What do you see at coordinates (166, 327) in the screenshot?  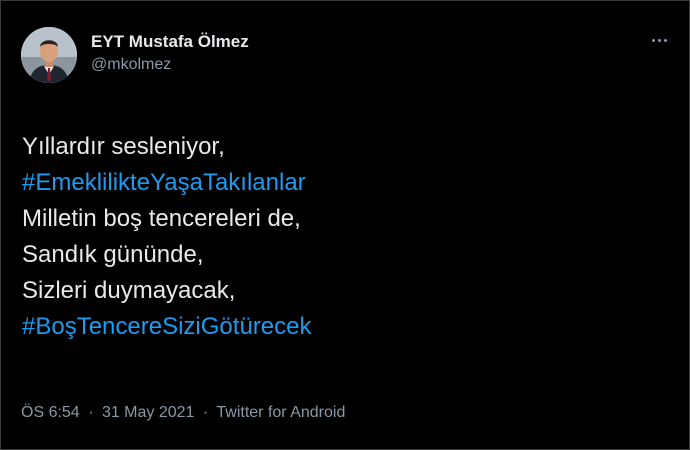 I see `hashtag-link: #BoşTencereSiziGötürecek` at bounding box center [166, 327].